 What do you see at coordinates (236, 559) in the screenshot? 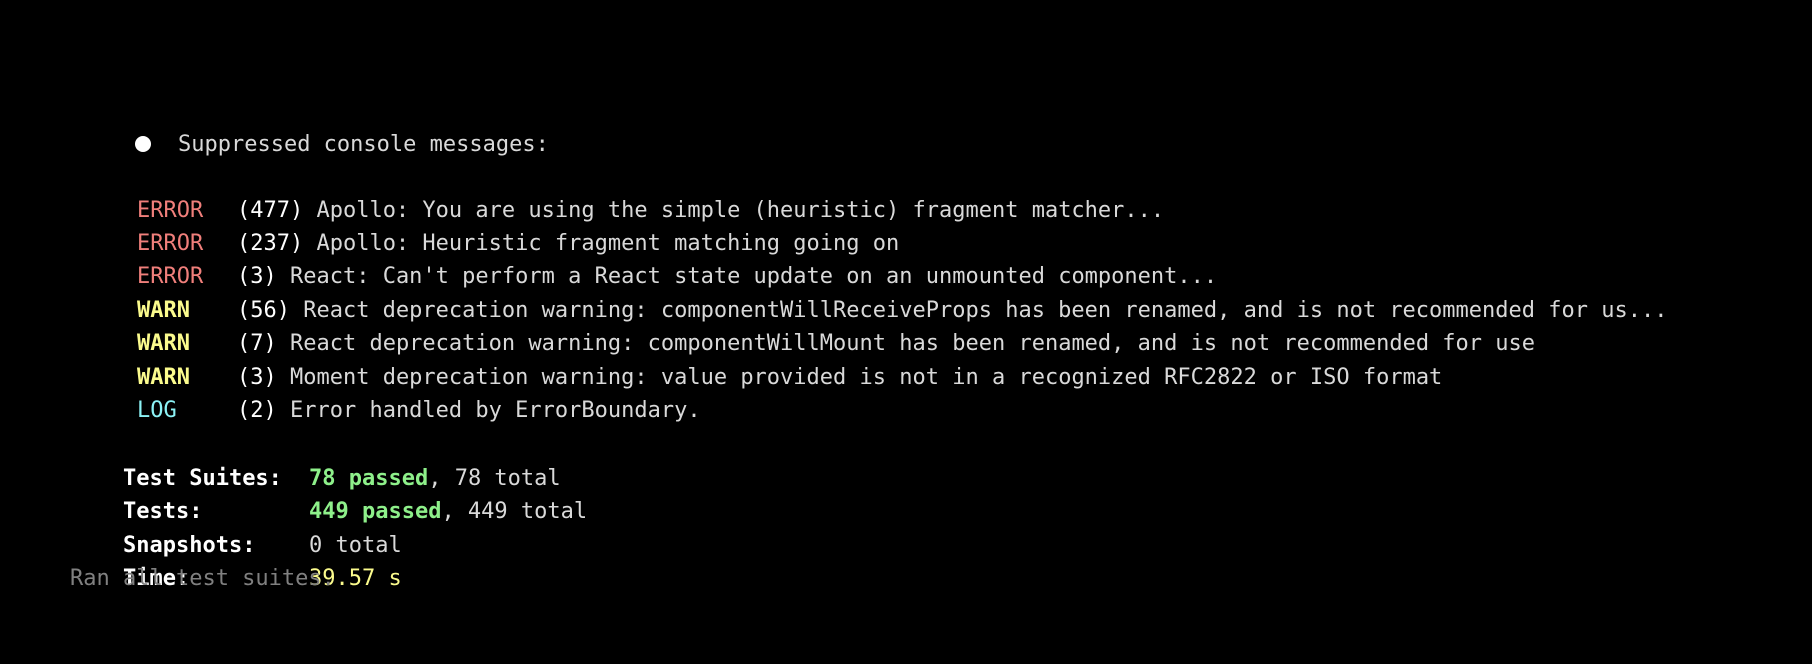
I see `summary-time: Time: 39.57 s` at bounding box center [236, 559].